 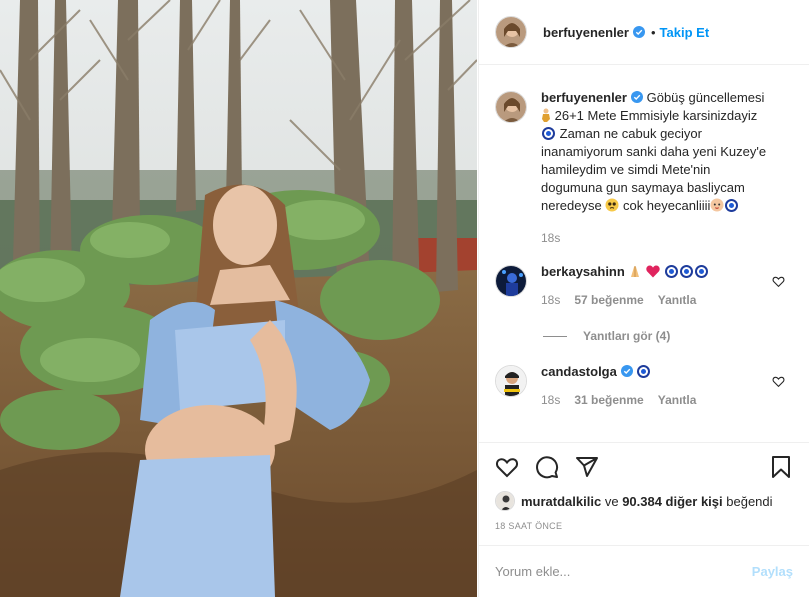 I want to click on red-heart-emoji-icon, so click(x=653, y=271).